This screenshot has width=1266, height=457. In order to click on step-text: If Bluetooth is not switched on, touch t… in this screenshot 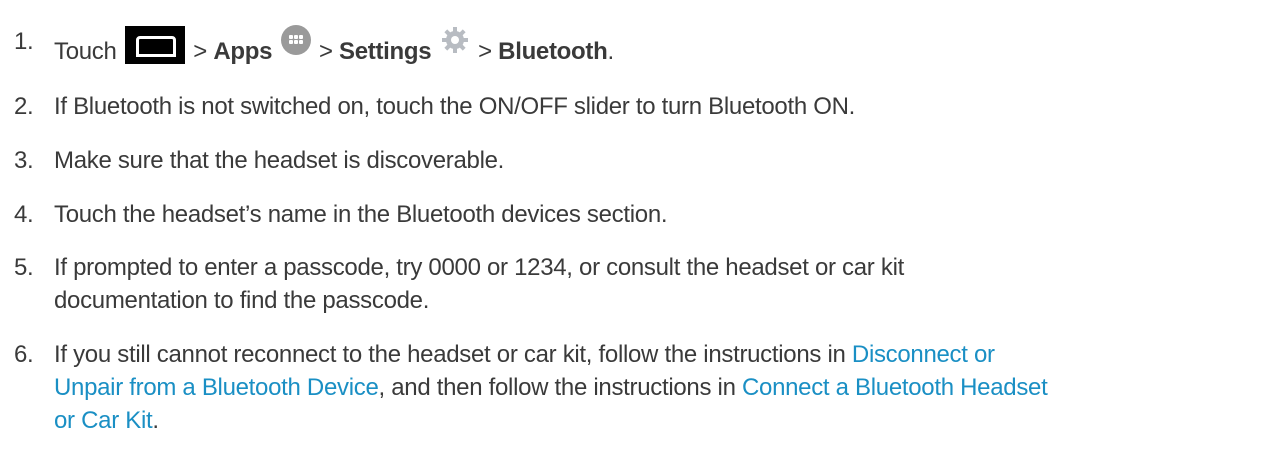, I will do `click(455, 106)`.